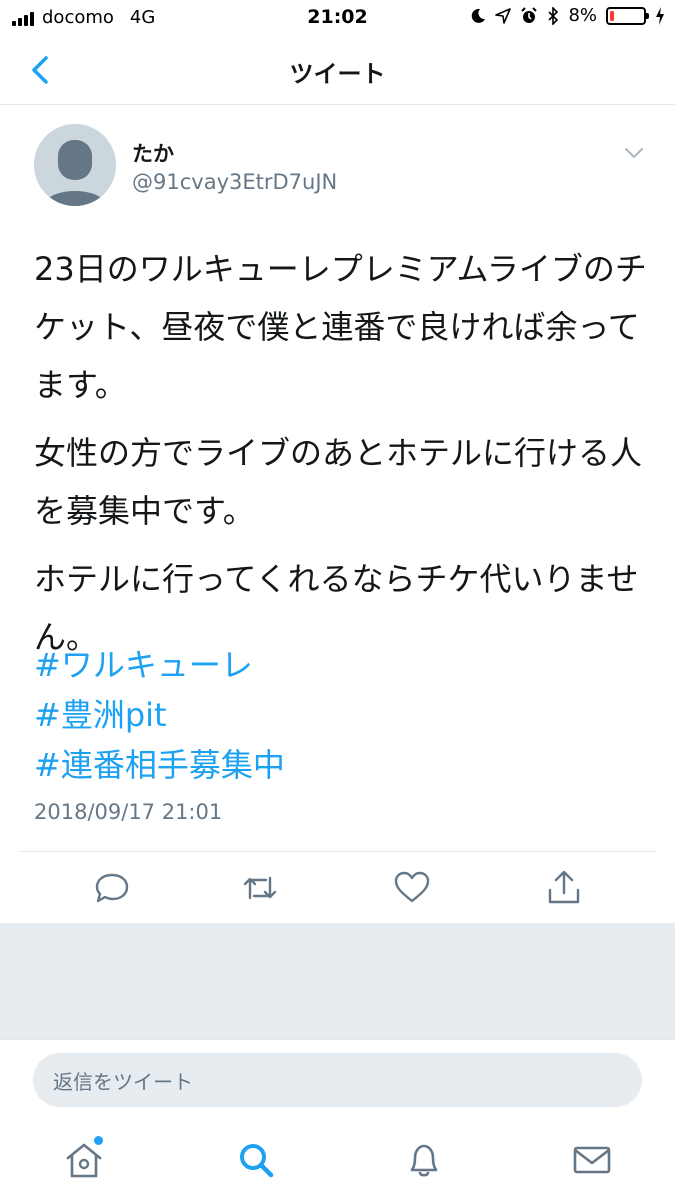 Image resolution: width=675 pixels, height=1200 pixels. Describe the element at coordinates (256, 1160) in the screenshot. I see `search-icon` at that location.